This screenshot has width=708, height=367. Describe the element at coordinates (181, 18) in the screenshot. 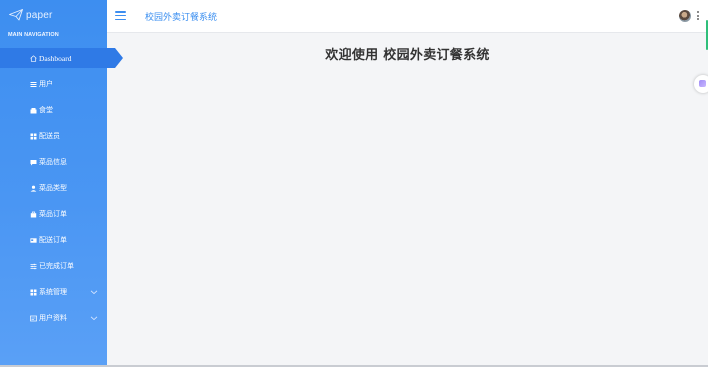

I see `app-title: 校园外卖订餐系统` at that location.